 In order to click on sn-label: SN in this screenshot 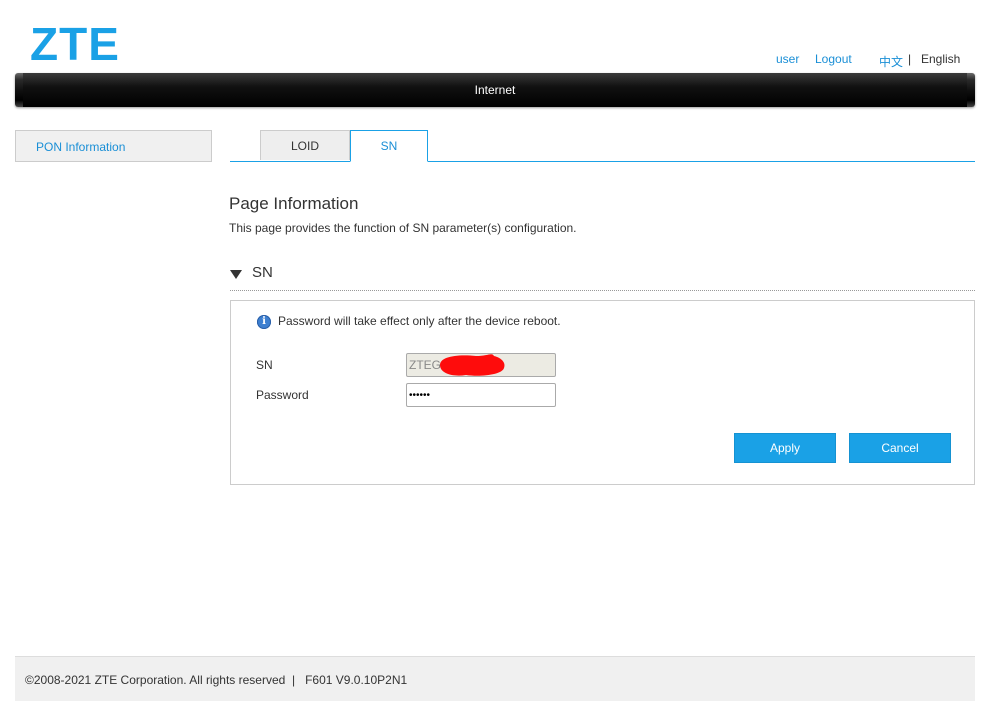, I will do `click(264, 365)`.